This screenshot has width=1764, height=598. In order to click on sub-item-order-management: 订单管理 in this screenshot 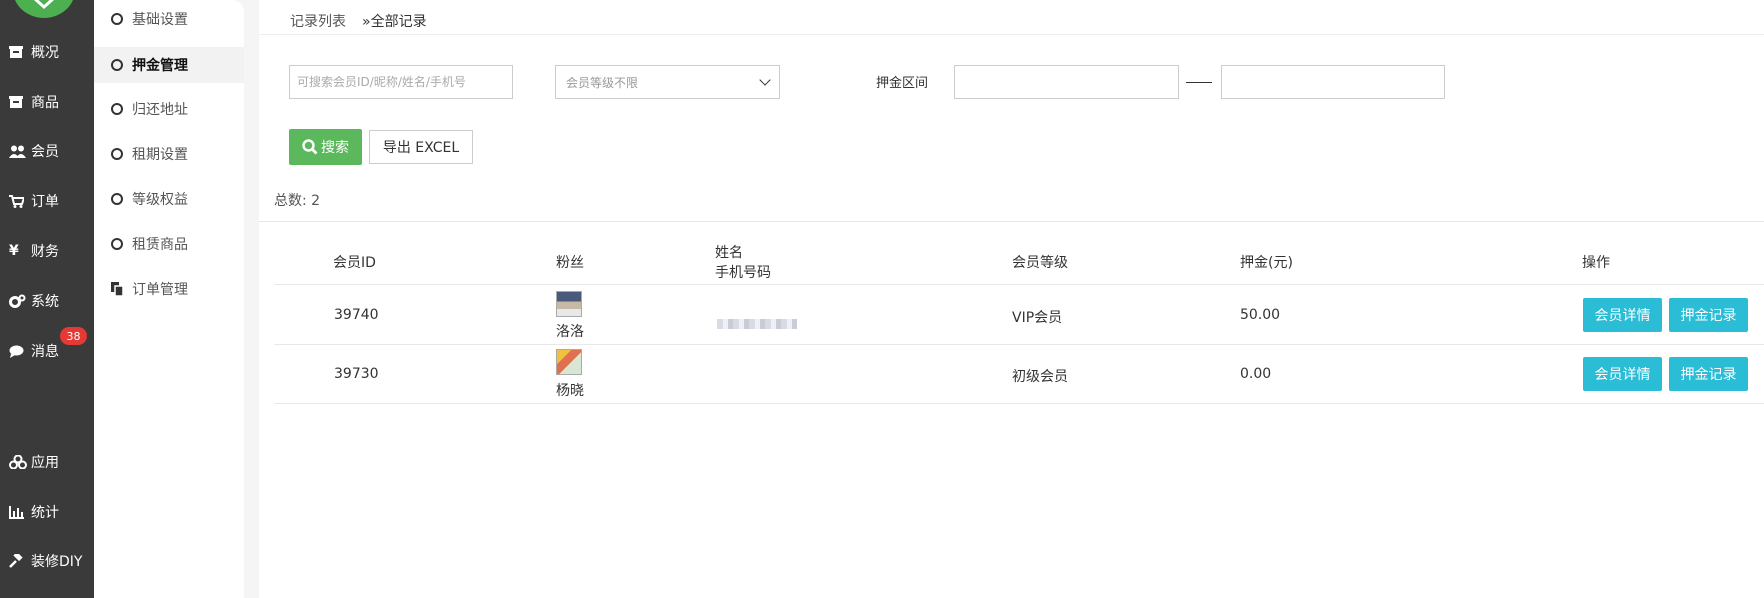, I will do `click(169, 289)`.